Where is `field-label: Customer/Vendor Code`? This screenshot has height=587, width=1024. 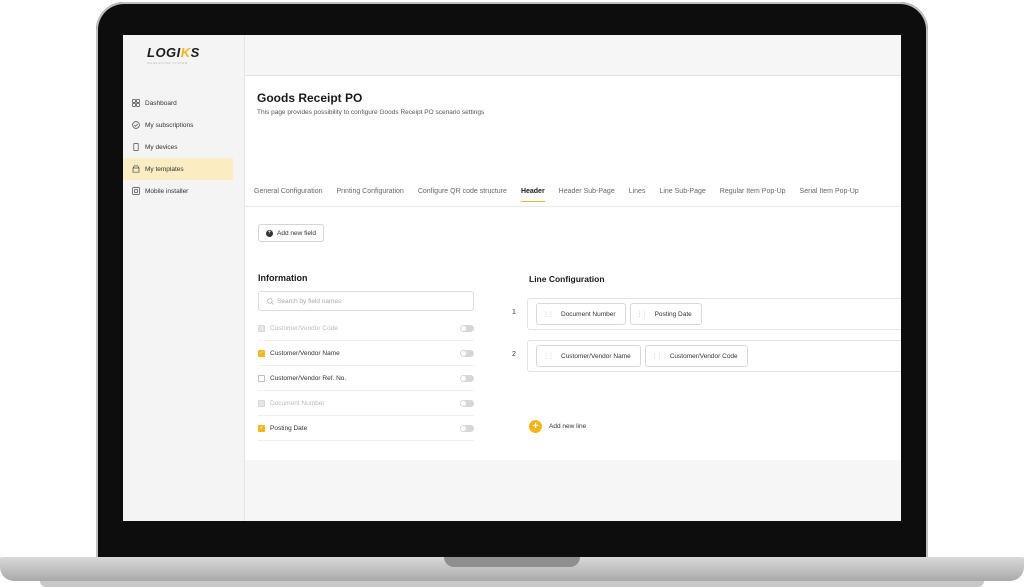
field-label: Customer/Vendor Code is located at coordinates (304, 328).